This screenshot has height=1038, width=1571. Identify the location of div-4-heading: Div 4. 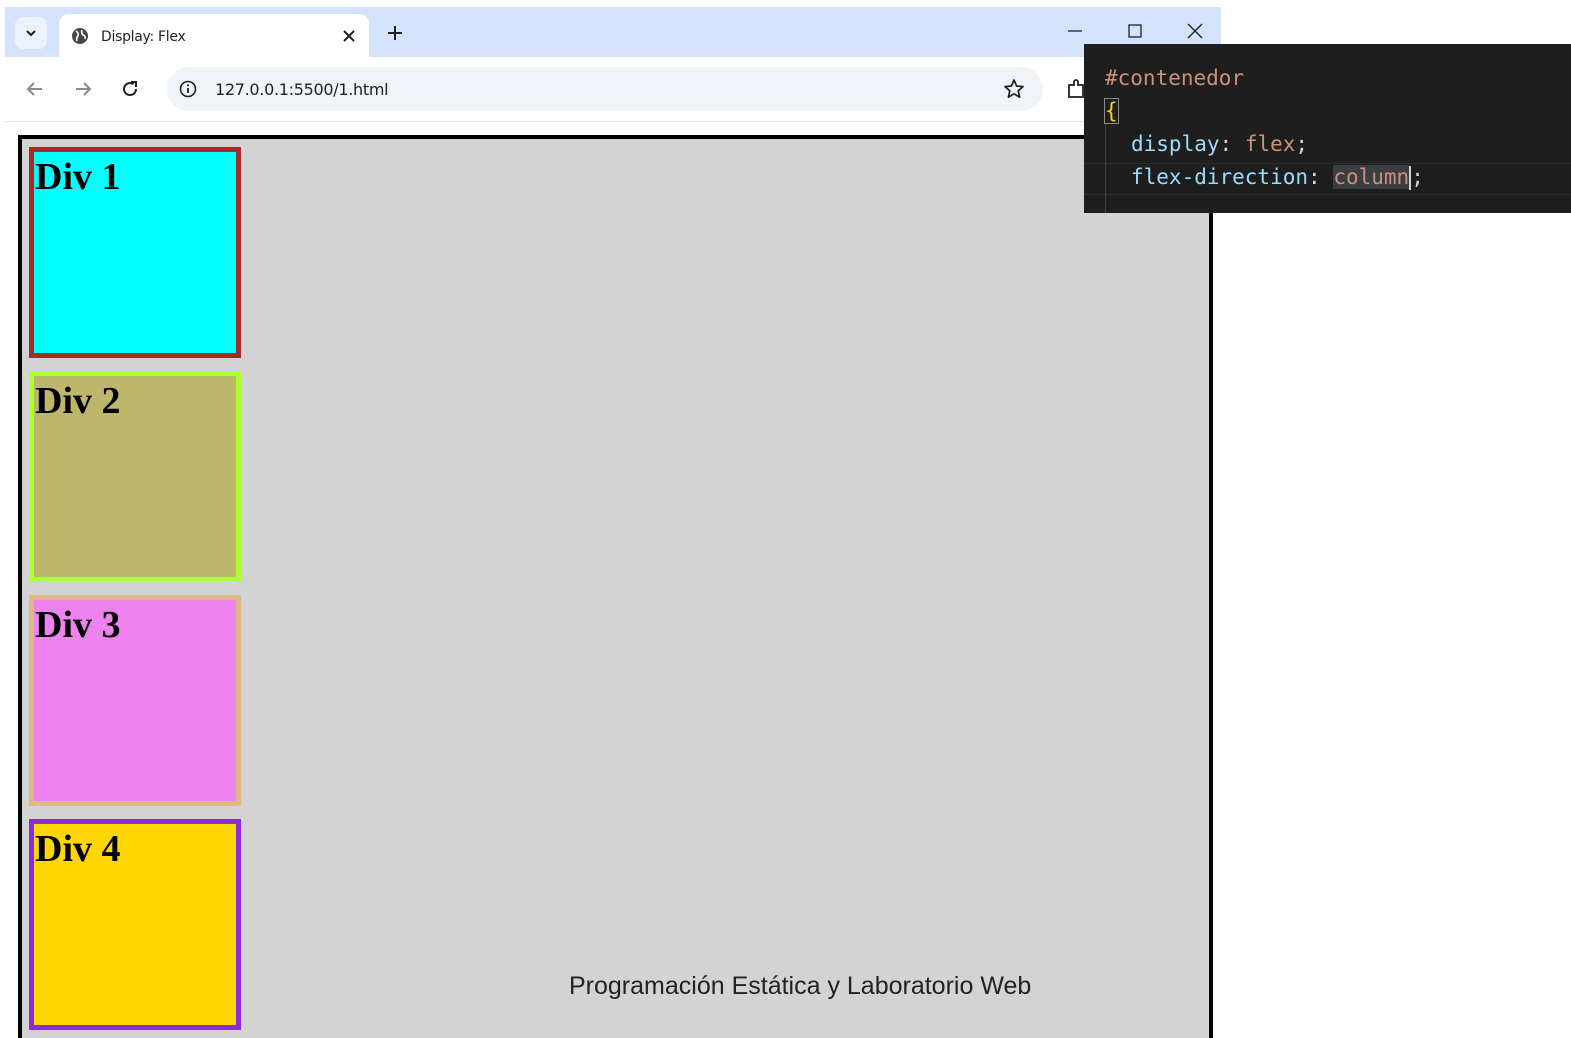
(78, 849).